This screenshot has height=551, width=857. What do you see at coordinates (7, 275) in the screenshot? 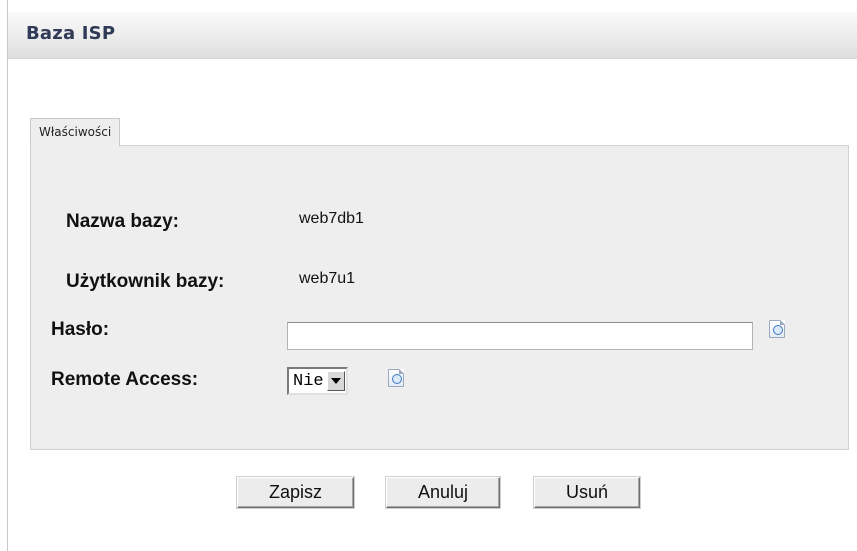
I see `page-left-border` at bounding box center [7, 275].